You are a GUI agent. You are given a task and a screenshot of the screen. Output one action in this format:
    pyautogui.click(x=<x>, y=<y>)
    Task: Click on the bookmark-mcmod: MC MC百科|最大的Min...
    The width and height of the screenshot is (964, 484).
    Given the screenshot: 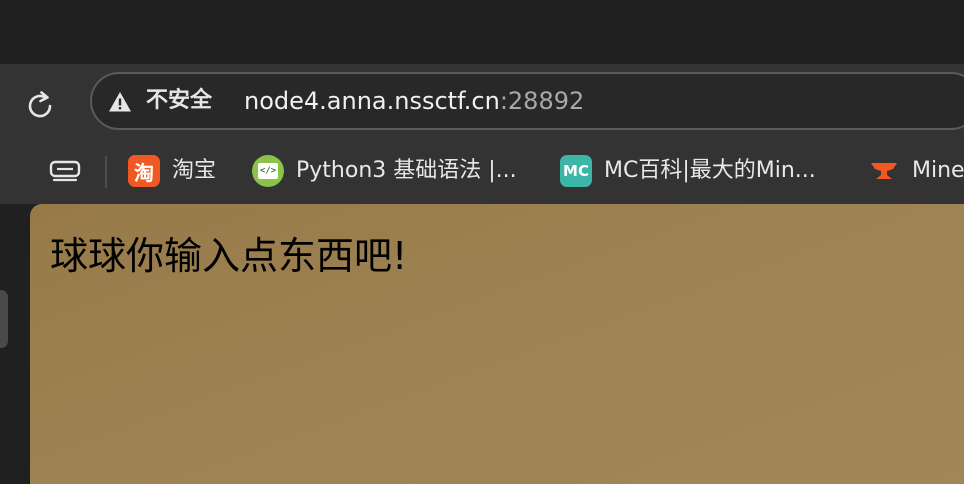 What is the action you would take?
    pyautogui.click(x=688, y=171)
    